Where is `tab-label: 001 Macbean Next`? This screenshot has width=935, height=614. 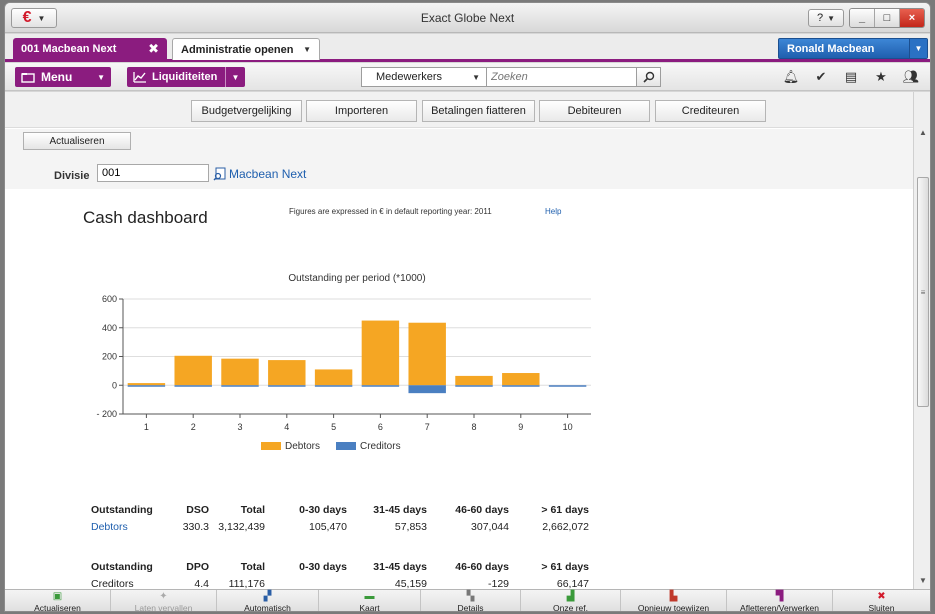 tab-label: 001 Macbean Next is located at coordinates (69, 49).